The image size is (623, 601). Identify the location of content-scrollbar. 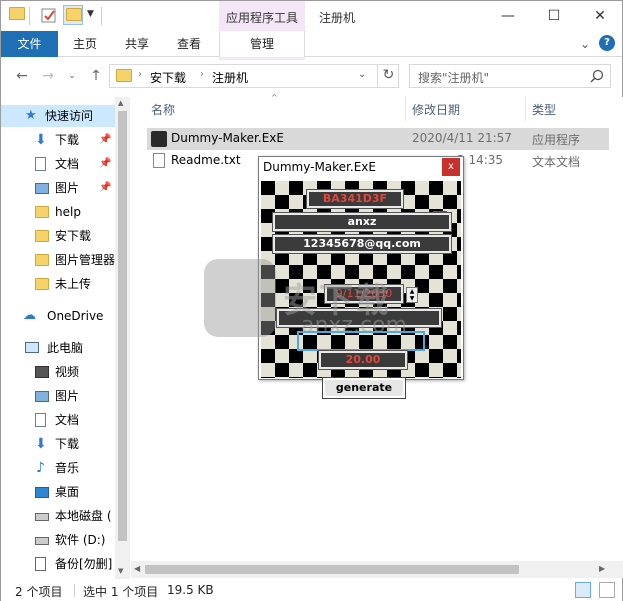
(616, 329).